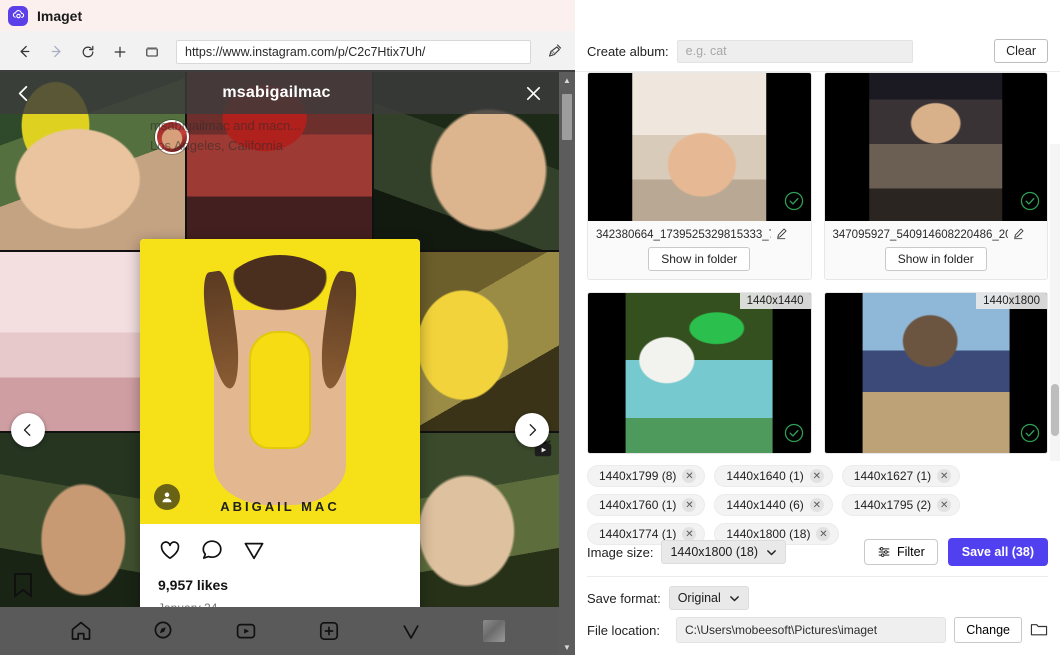  What do you see at coordinates (567, 647) in the screenshot?
I see `scroll-down-icon: ▼` at bounding box center [567, 647].